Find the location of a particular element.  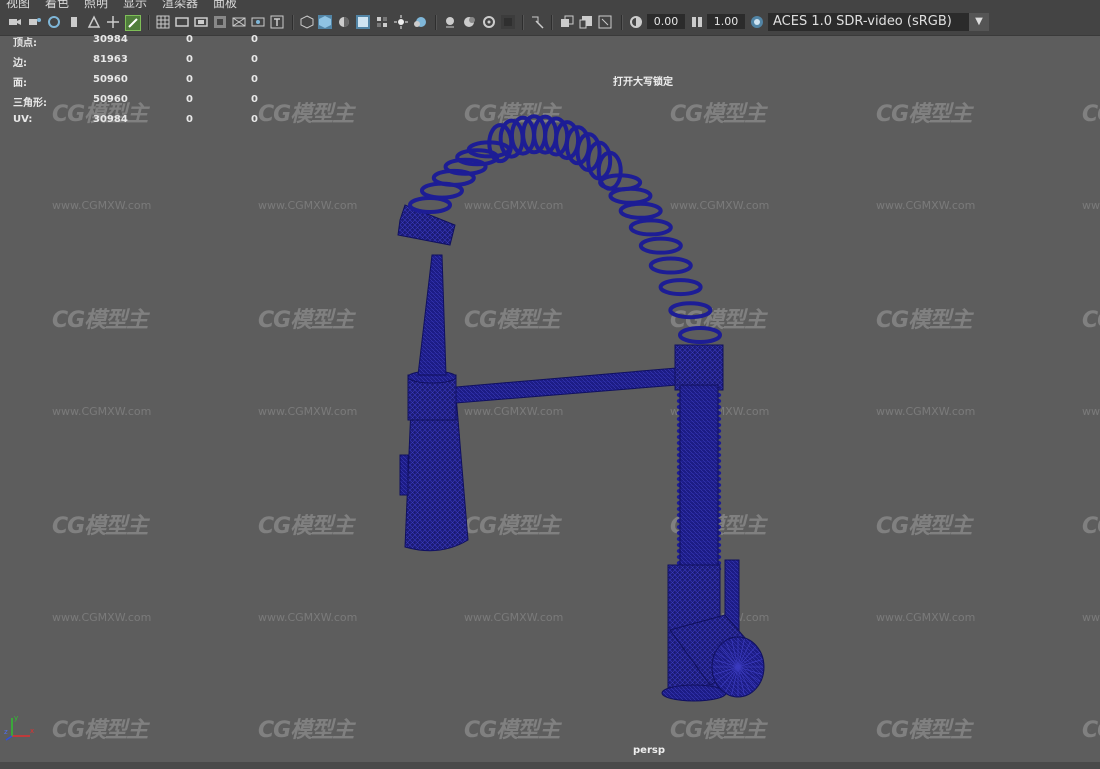

menu-renderer: 渲染器 is located at coordinates (180, 5).